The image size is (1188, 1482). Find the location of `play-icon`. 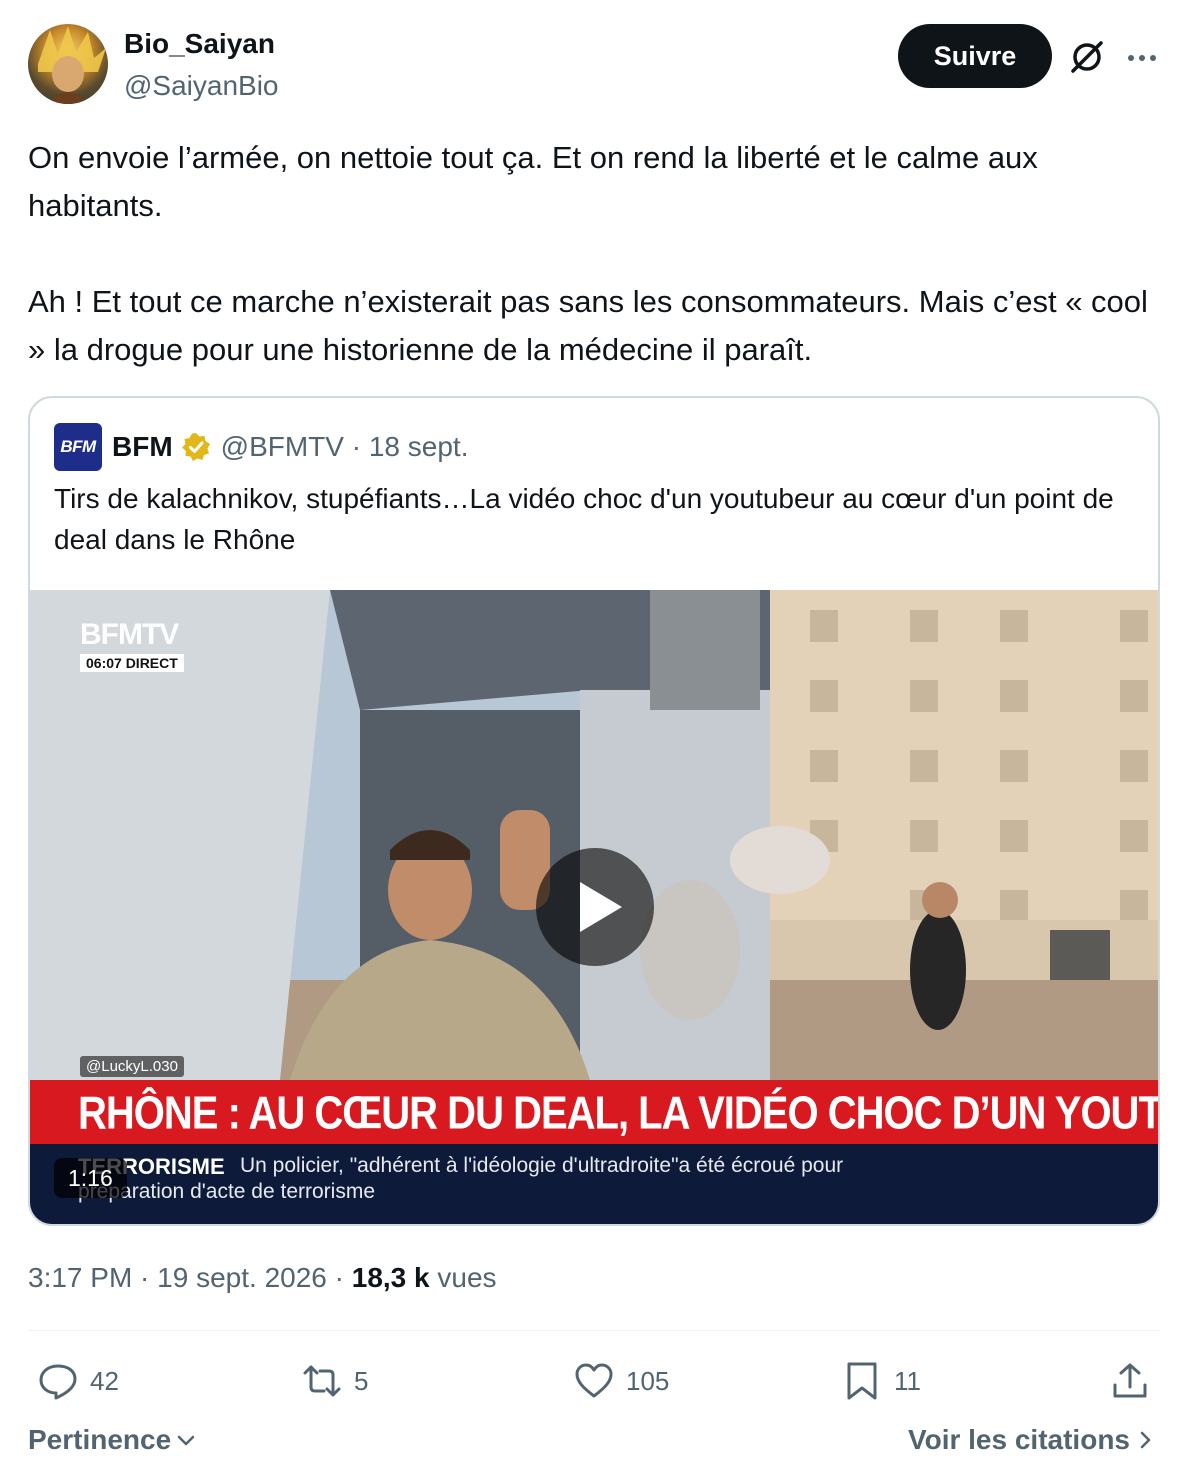

play-icon is located at coordinates (601, 907).